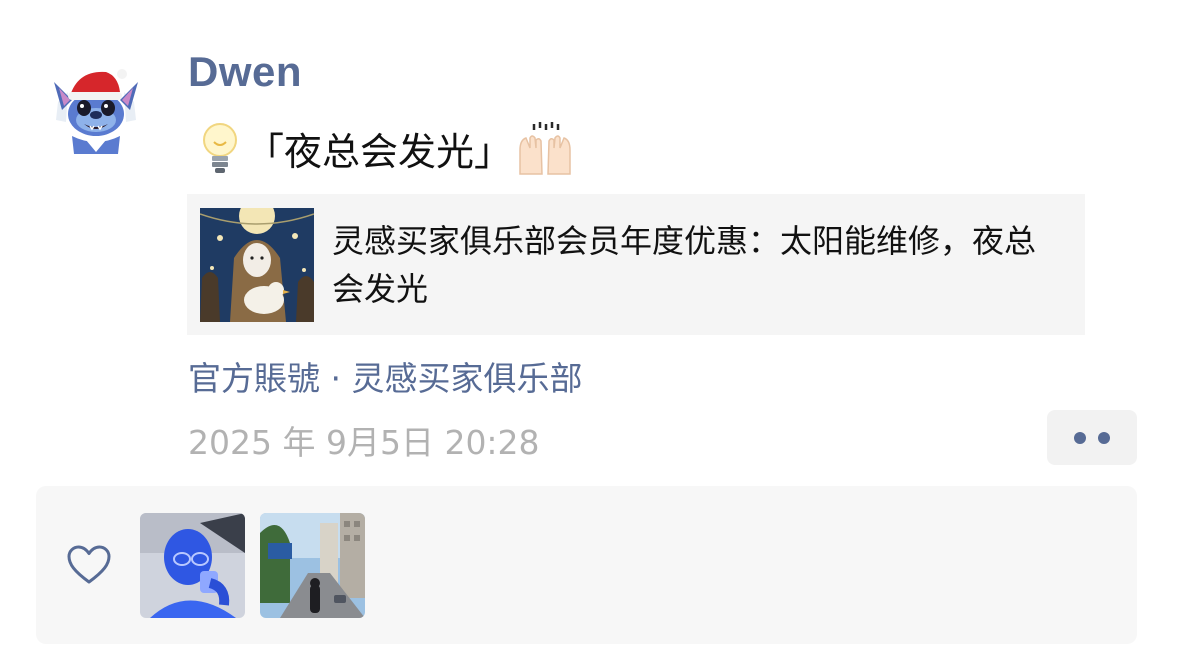 This screenshot has width=1179, height=671. I want to click on more-options-button, so click(1092, 437).